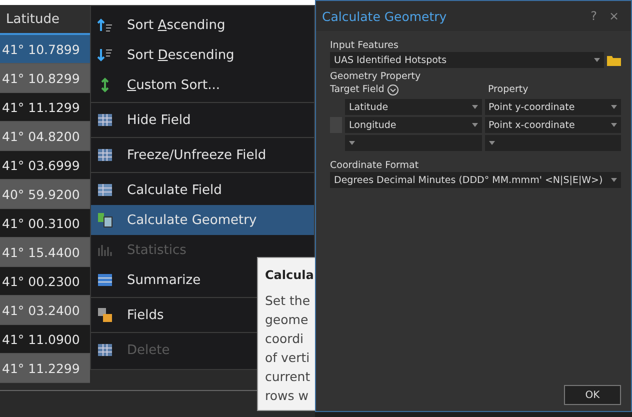 Image resolution: width=632 pixels, height=417 pixels. Describe the element at coordinates (475, 180) in the screenshot. I see `coordinate-format-dropdown: Degrees Decimal Minutes (DDD° MM.mmm' <N|S|E|W>)` at that location.